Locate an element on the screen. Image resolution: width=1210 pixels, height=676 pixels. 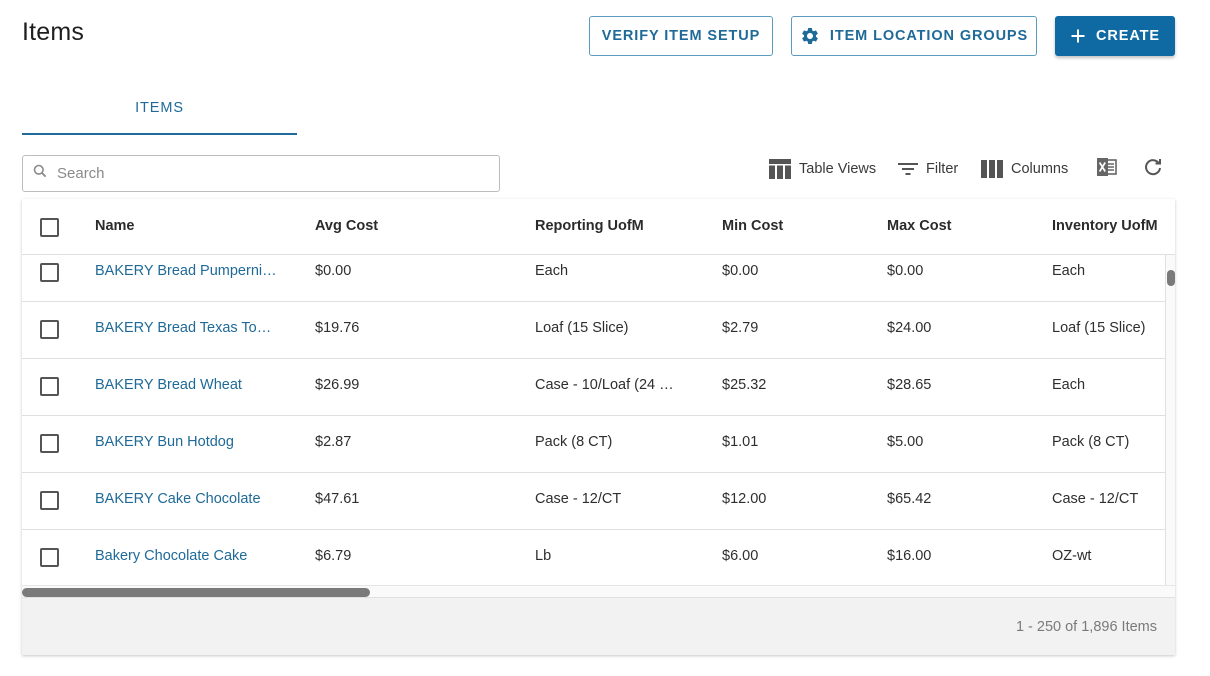
horizontal-scrollbar-thumb is located at coordinates (196, 592).